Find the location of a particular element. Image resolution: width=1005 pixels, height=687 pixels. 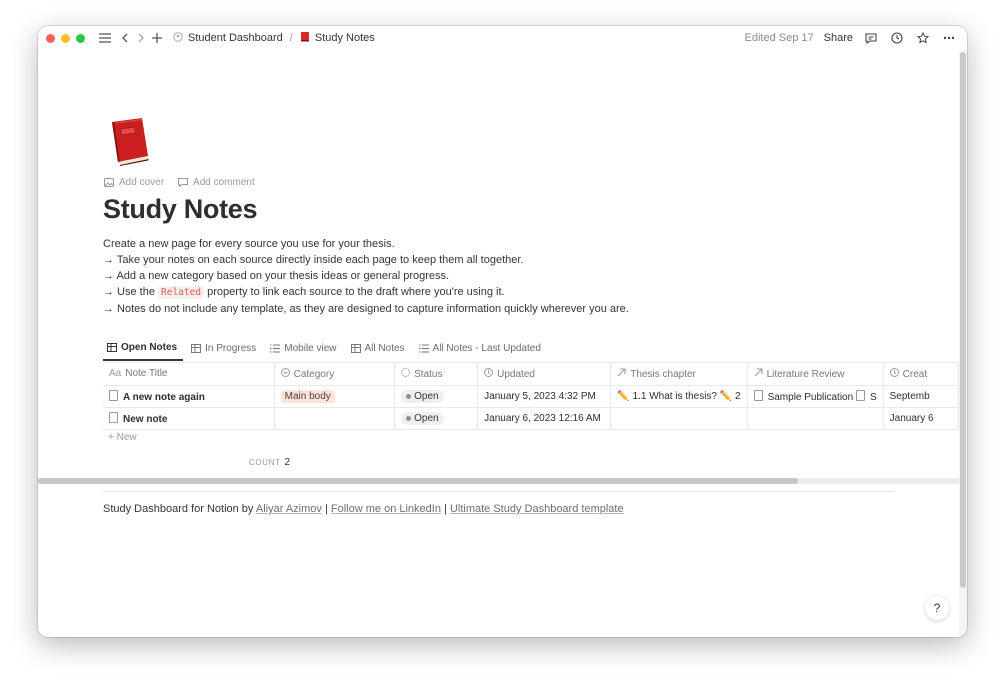

page-book-icon is located at coordinates (130, 141).